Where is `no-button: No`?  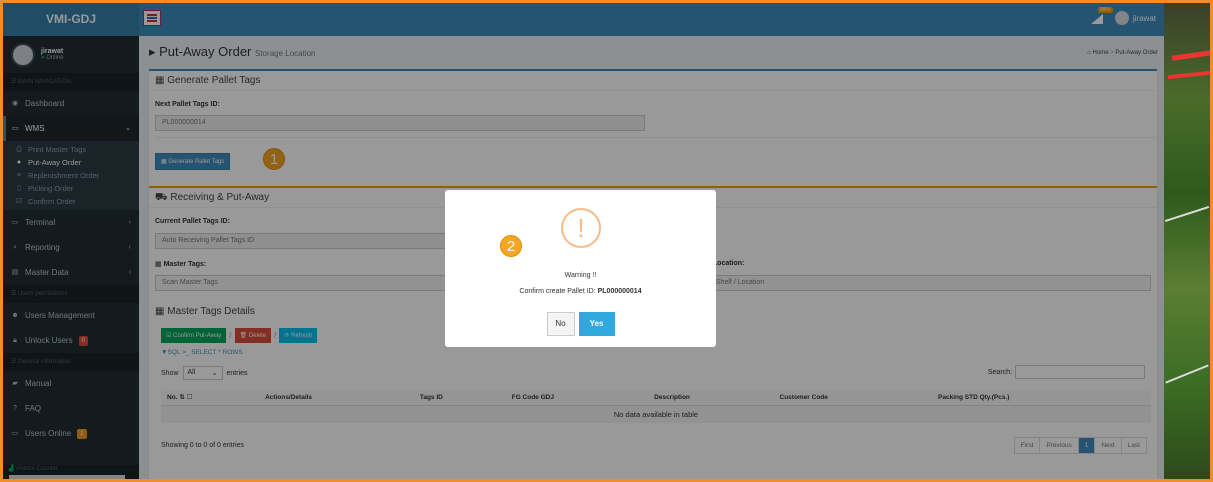 no-button: No is located at coordinates (560, 324).